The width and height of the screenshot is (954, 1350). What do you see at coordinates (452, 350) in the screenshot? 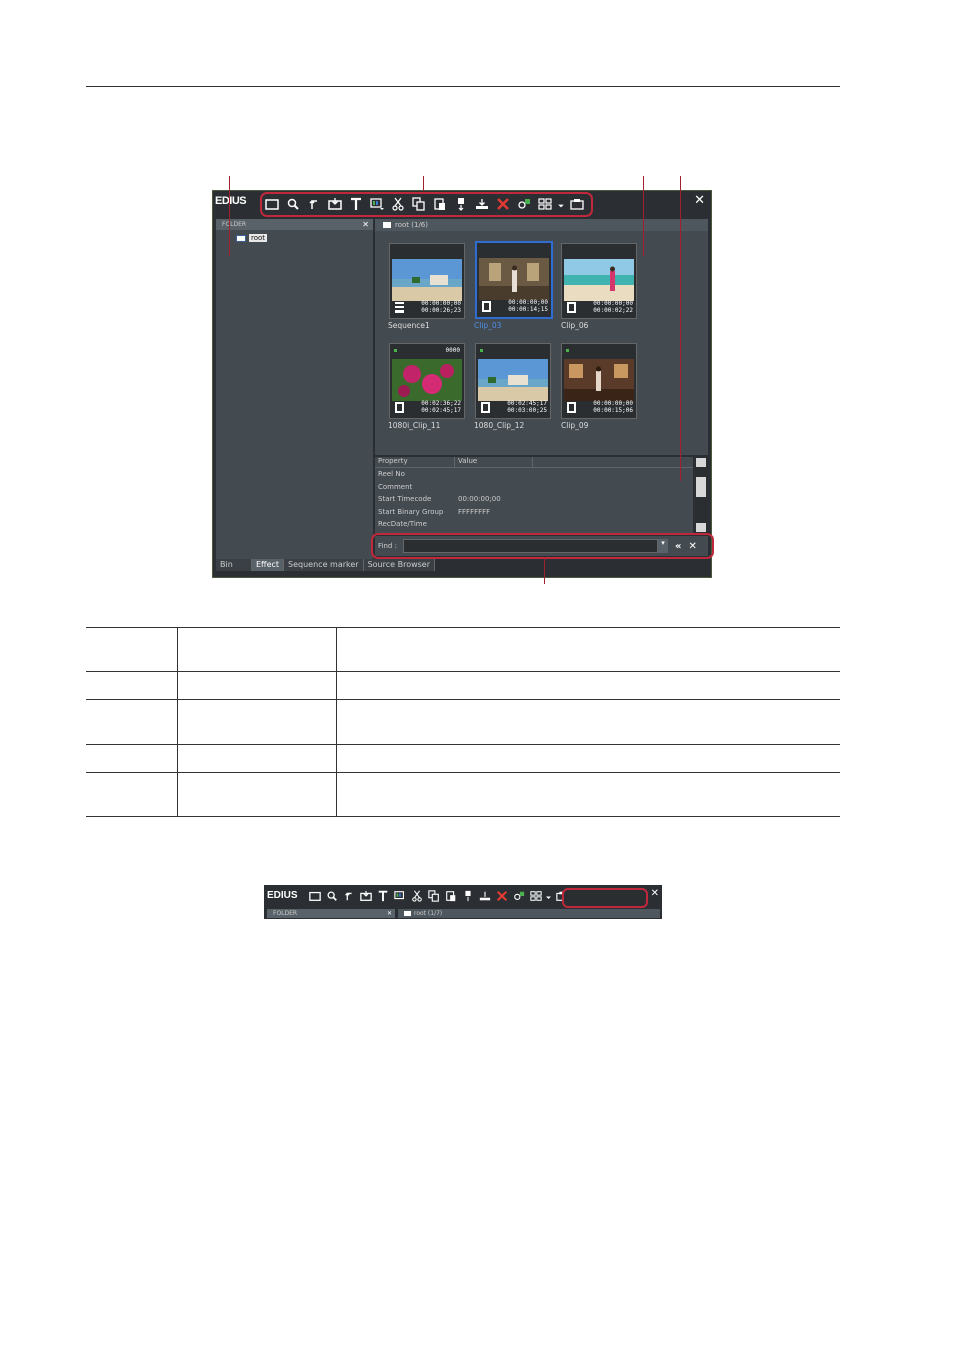
I see `clip-number: 0000` at bounding box center [452, 350].